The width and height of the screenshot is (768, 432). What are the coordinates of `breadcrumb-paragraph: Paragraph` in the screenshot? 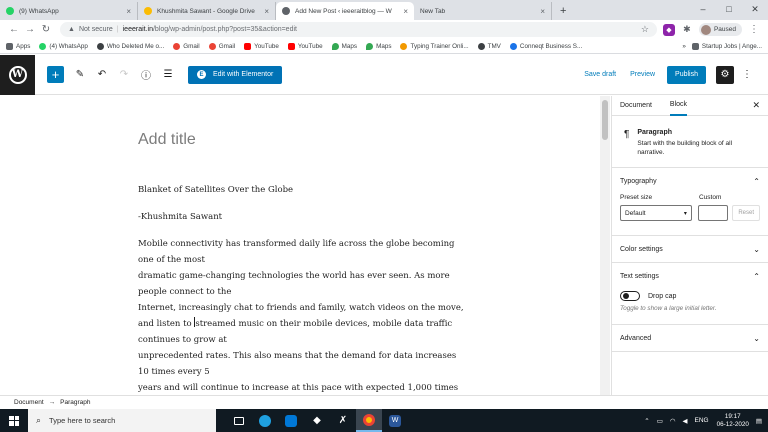 It's located at (75, 402).